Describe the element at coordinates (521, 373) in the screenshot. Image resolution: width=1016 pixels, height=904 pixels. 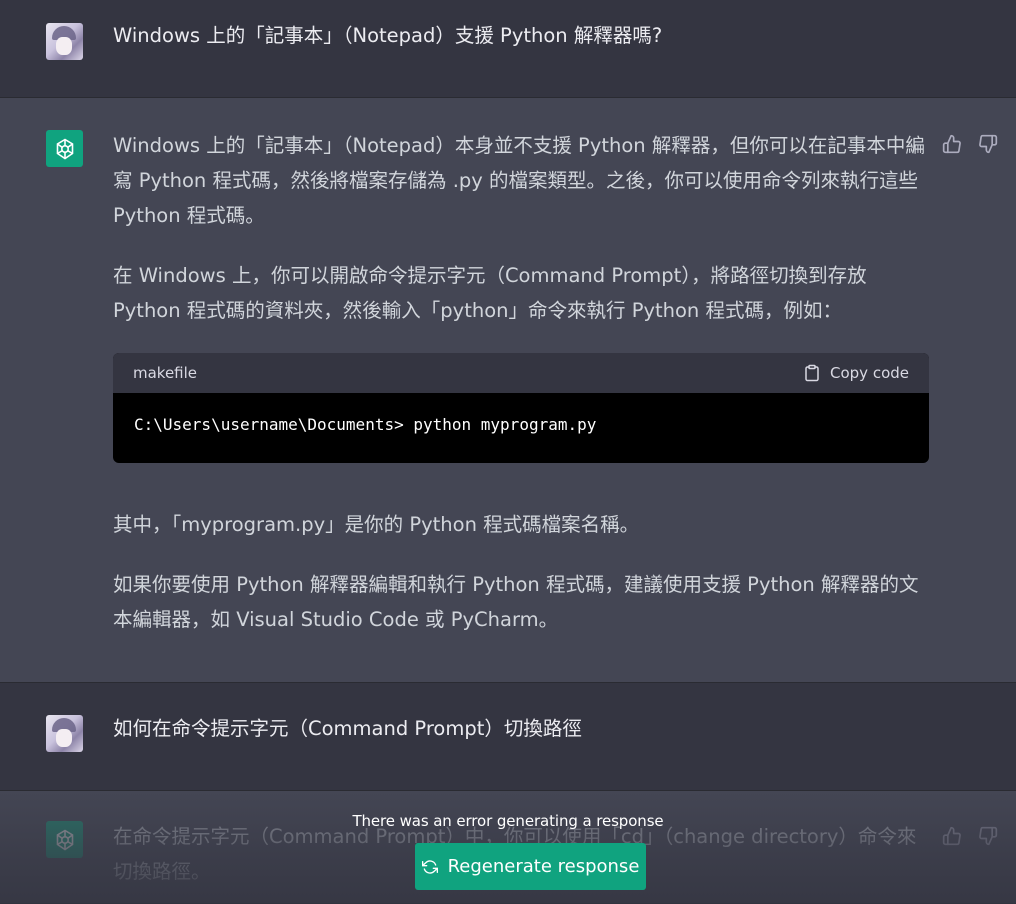
I see `code-block-header: makefile Copy code` at that location.